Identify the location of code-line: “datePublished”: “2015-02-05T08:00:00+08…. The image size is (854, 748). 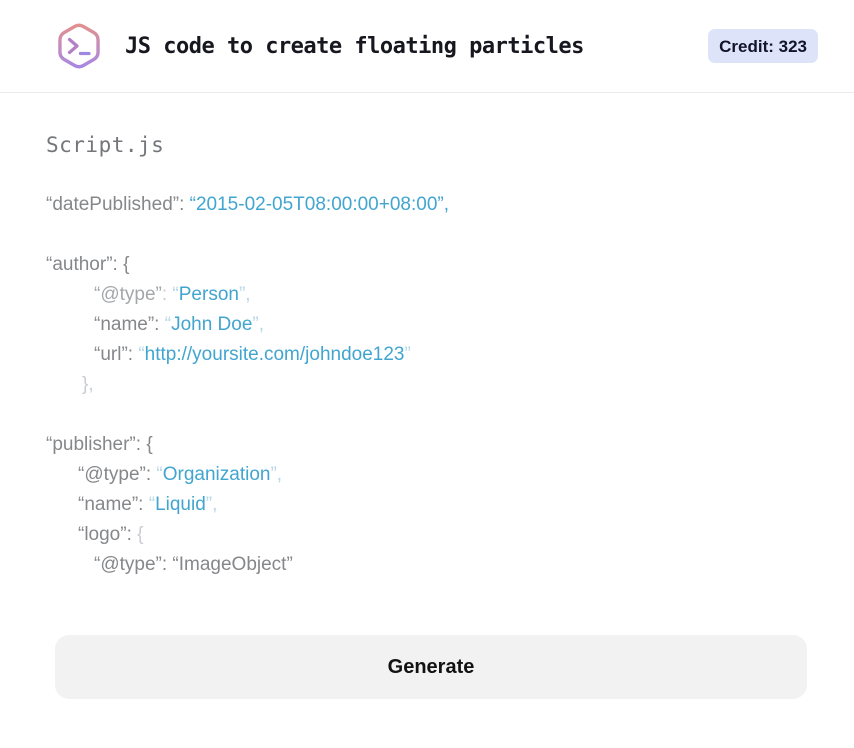
(427, 205).